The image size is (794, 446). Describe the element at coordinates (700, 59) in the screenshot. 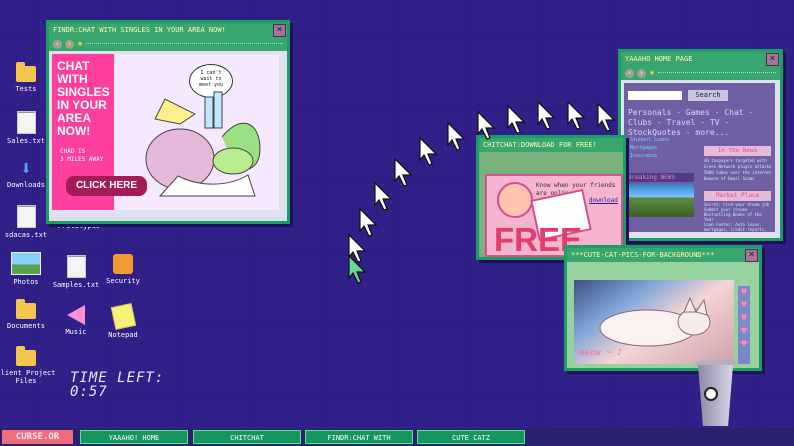

I see `yaaaho-titlebar: YAAAHO HOME PAGE ×` at that location.